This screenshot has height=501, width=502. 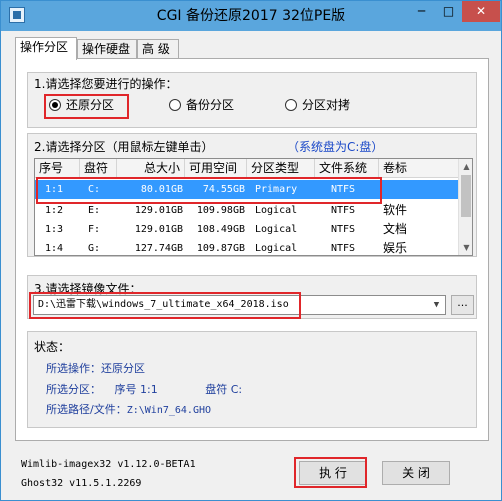 I want to click on status-op-value: 还原分区, so click(x=123, y=368).